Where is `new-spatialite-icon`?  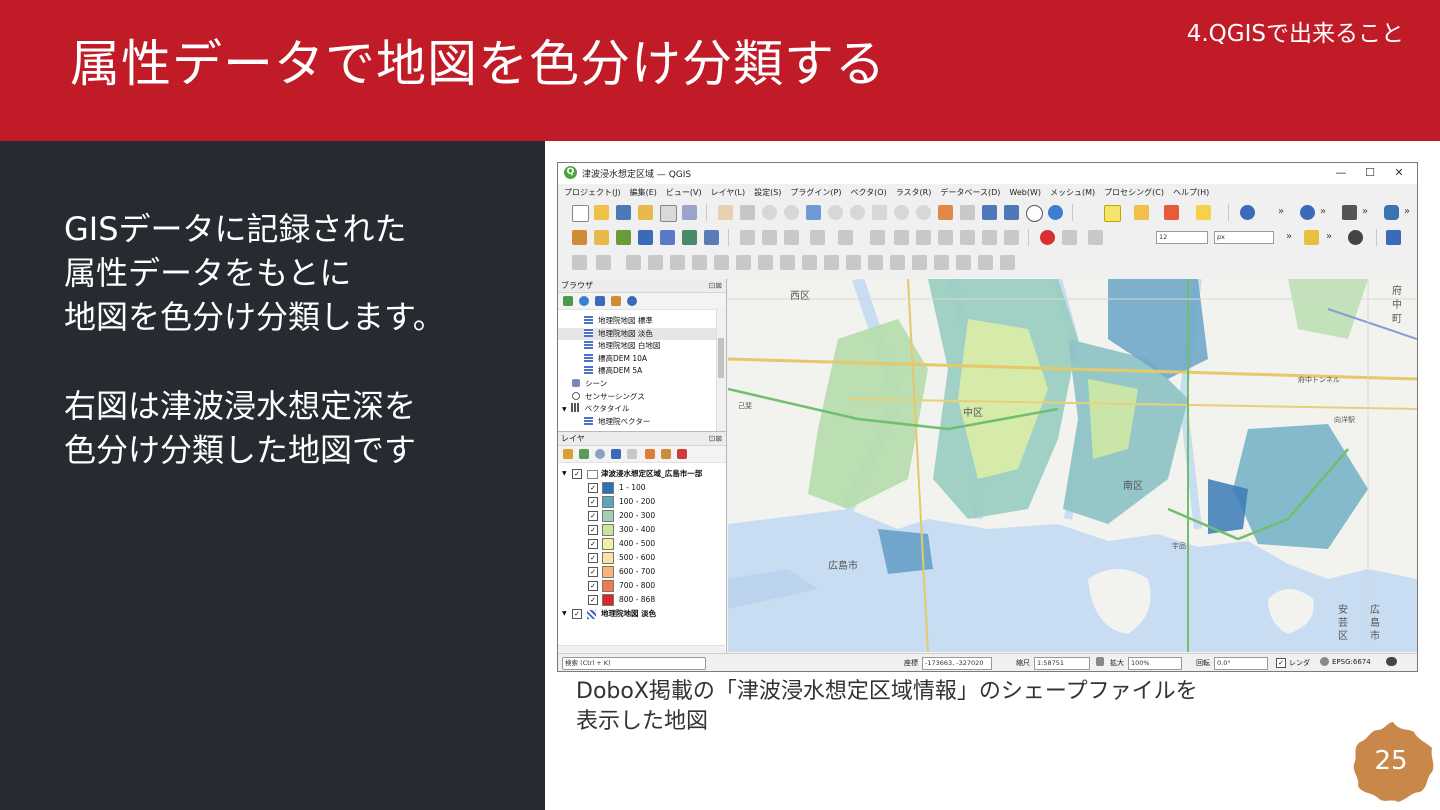 new-spatialite-icon is located at coordinates (645, 237).